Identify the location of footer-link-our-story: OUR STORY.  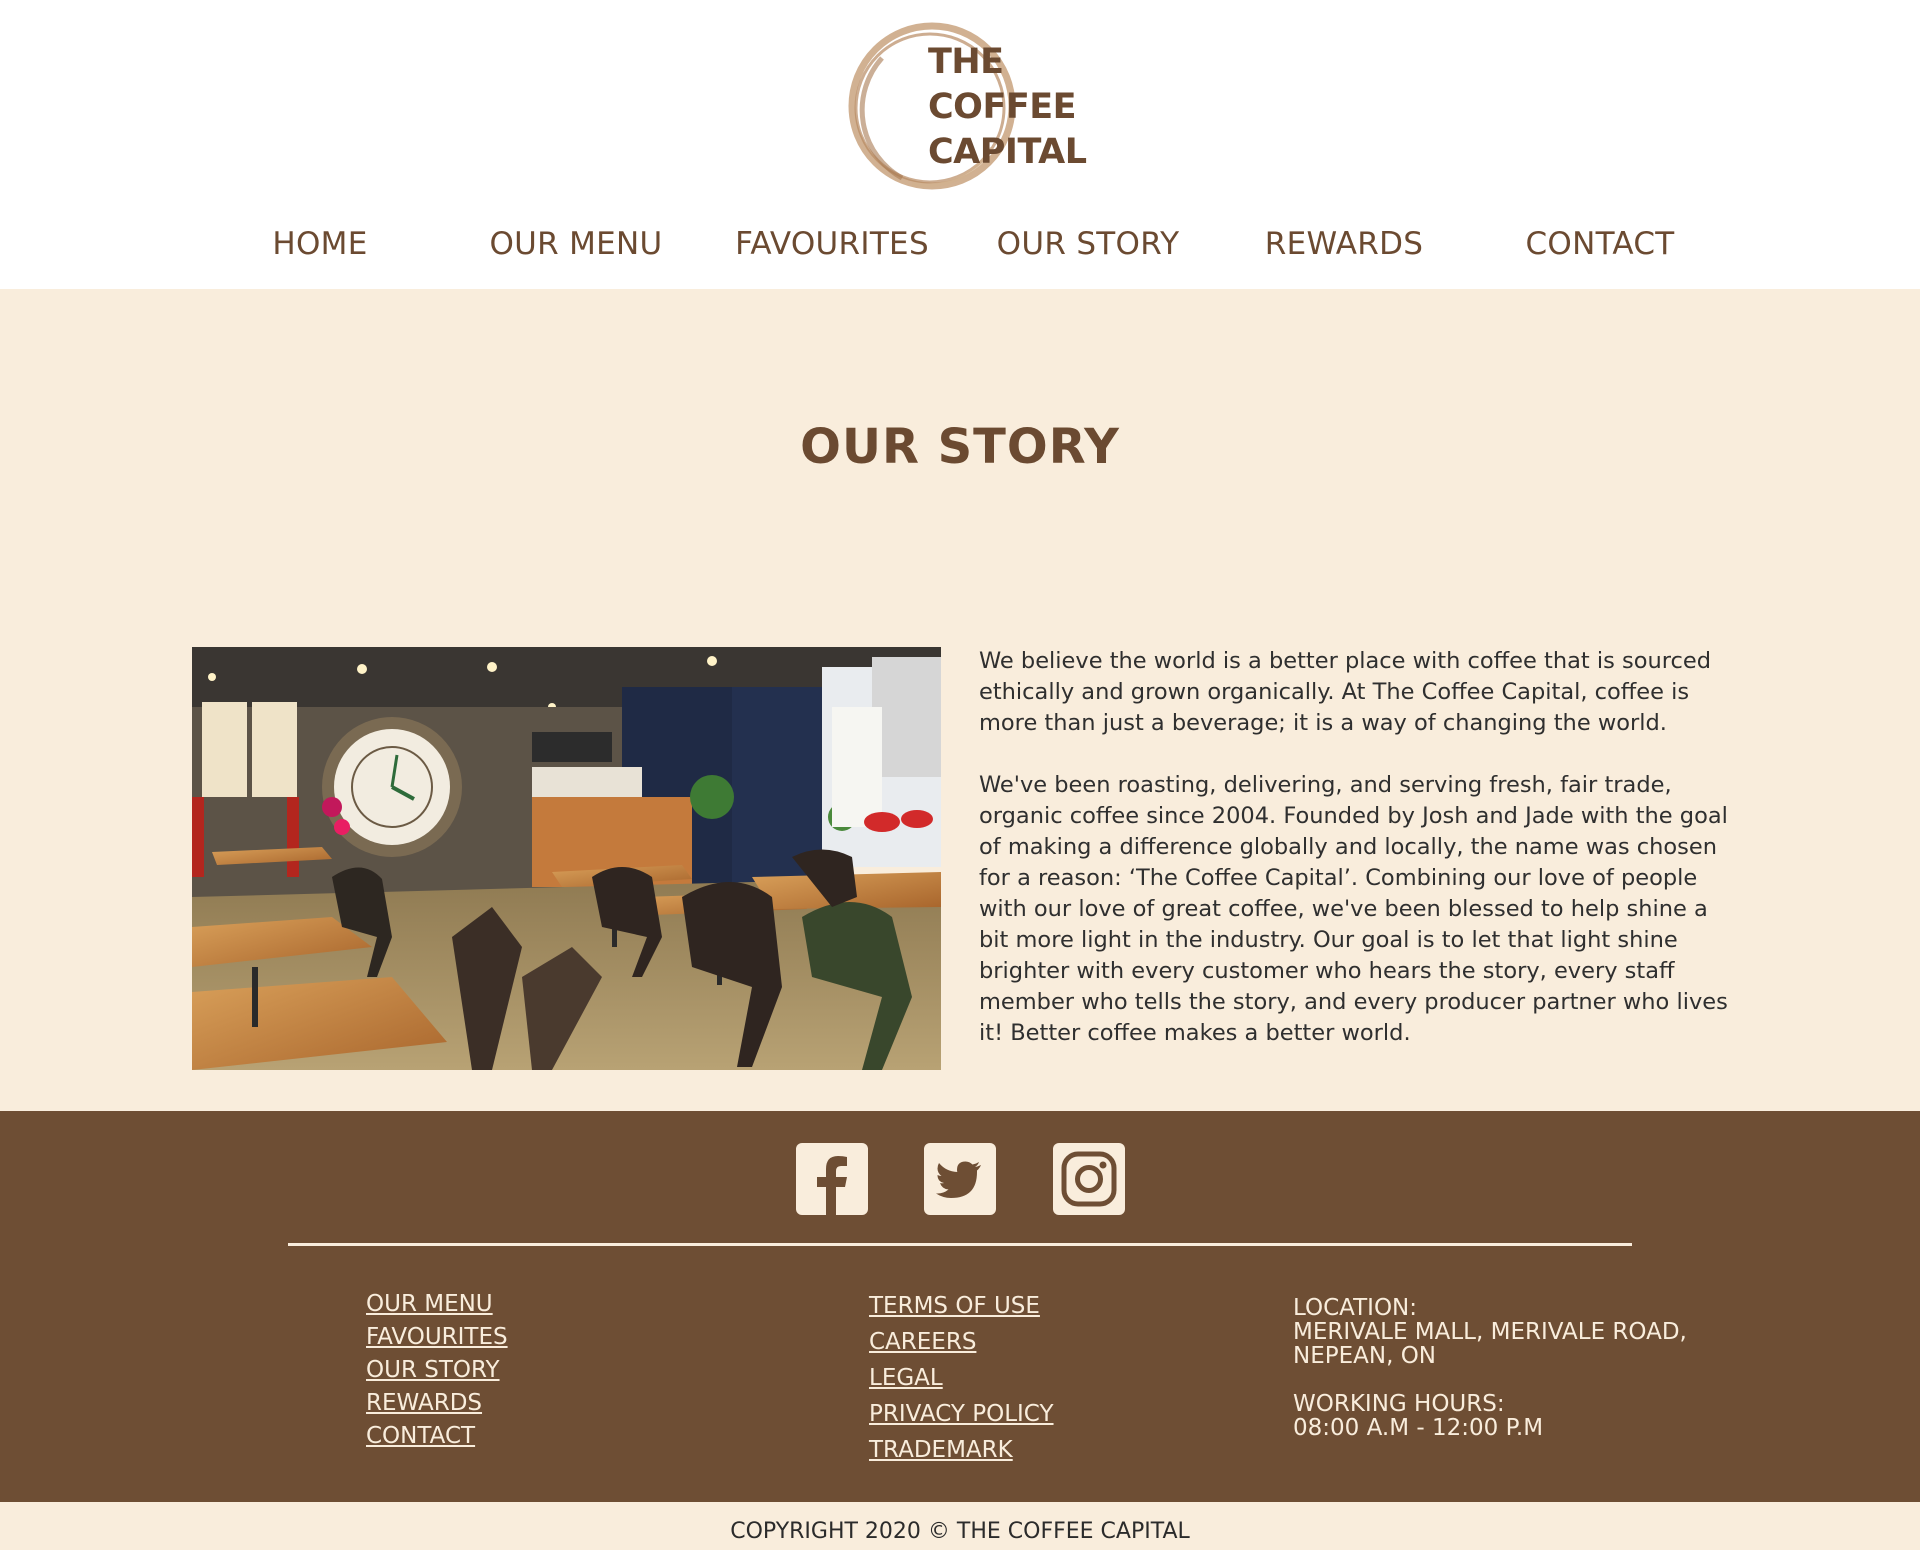
(437, 1370).